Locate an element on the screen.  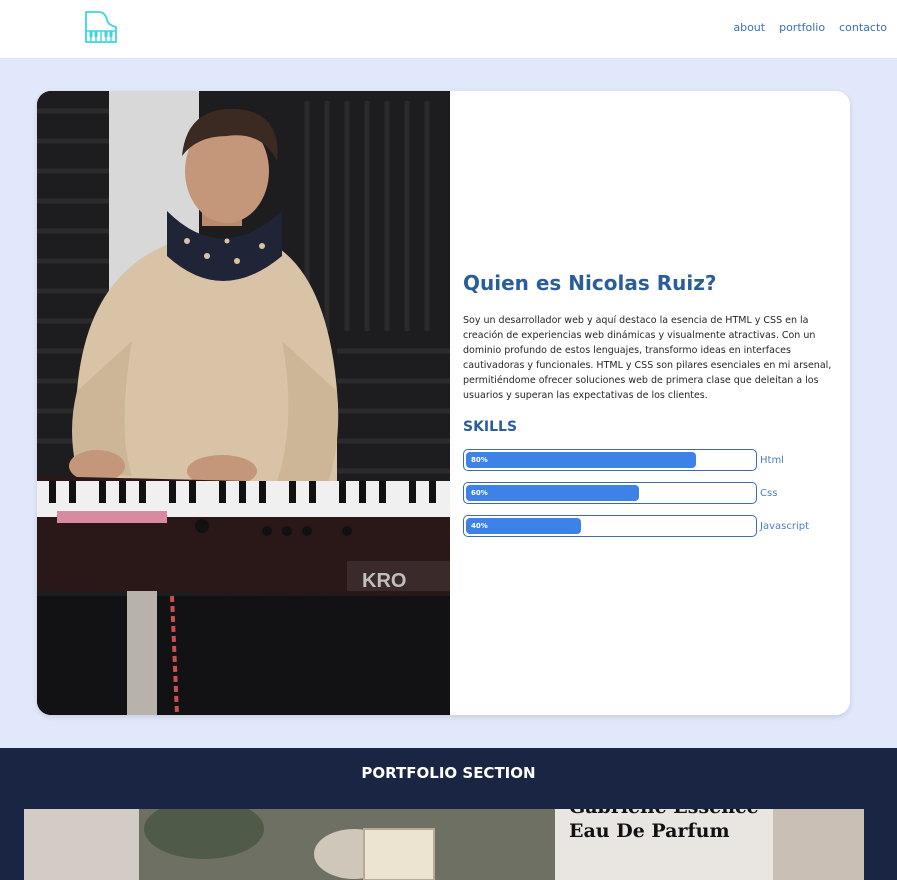
skill-css: 60% Css is located at coordinates (648, 493).